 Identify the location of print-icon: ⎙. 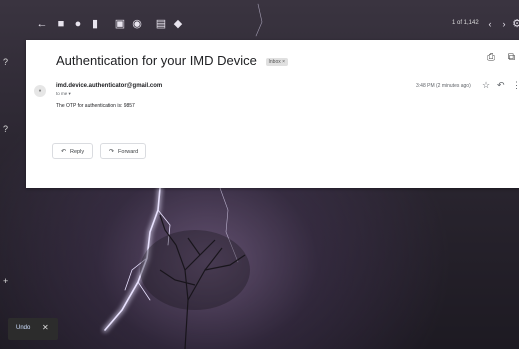
(491, 57).